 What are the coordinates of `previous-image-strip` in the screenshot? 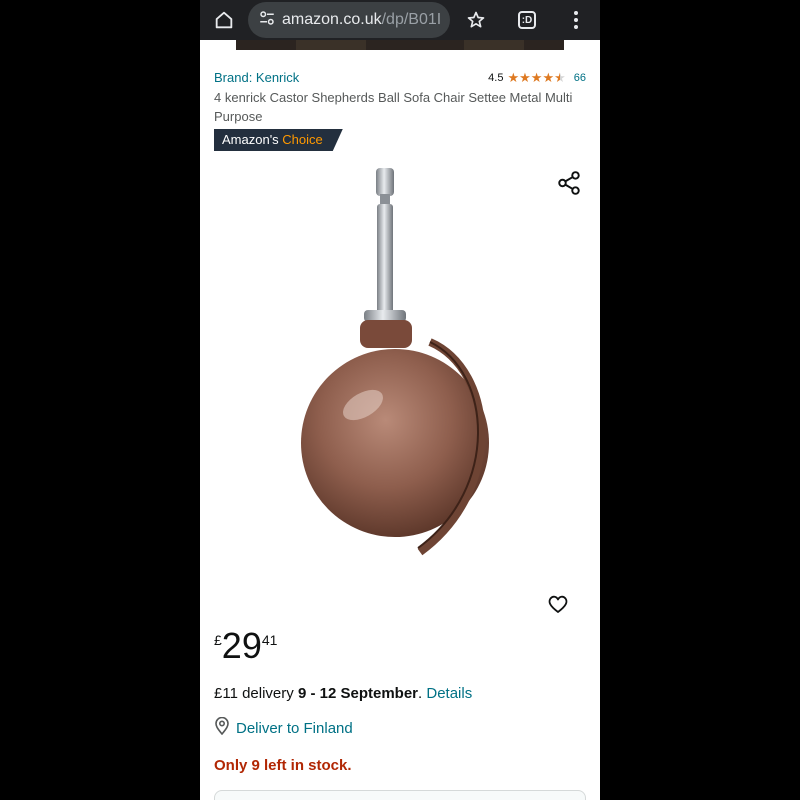 It's located at (400, 45).